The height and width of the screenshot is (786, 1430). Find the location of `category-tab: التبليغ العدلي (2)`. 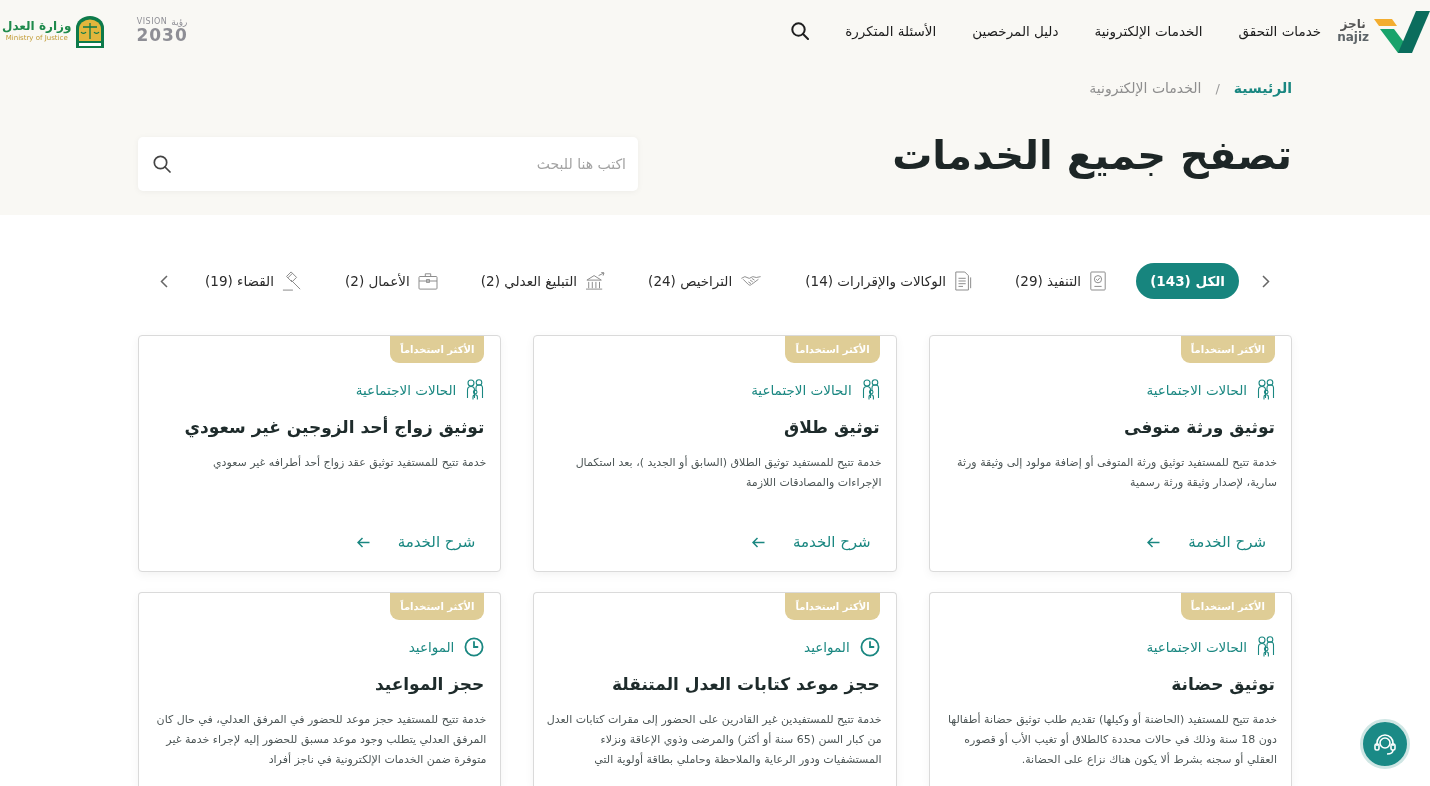

category-tab: التبليغ العدلي (2) is located at coordinates (543, 281).